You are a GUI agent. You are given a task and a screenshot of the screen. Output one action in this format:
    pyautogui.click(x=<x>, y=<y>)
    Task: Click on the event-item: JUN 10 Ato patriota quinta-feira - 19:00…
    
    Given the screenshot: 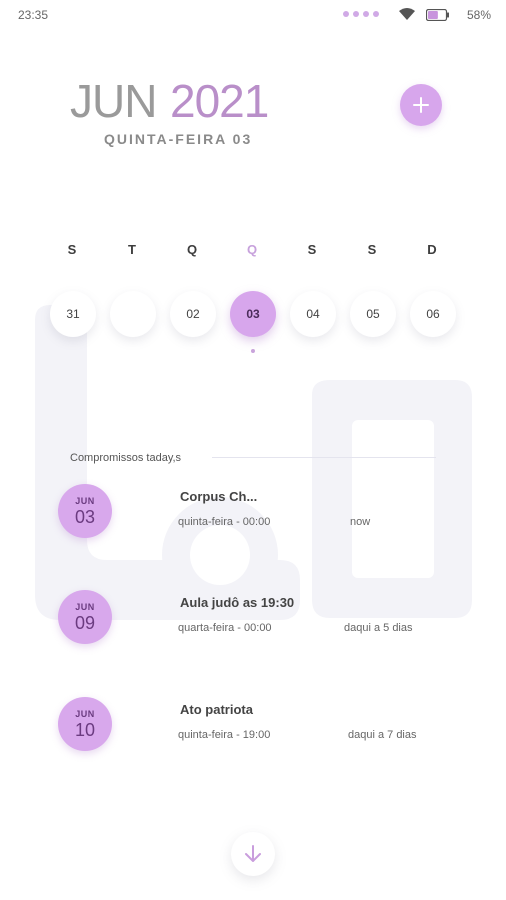 What is the action you would take?
    pyautogui.click(x=253, y=727)
    